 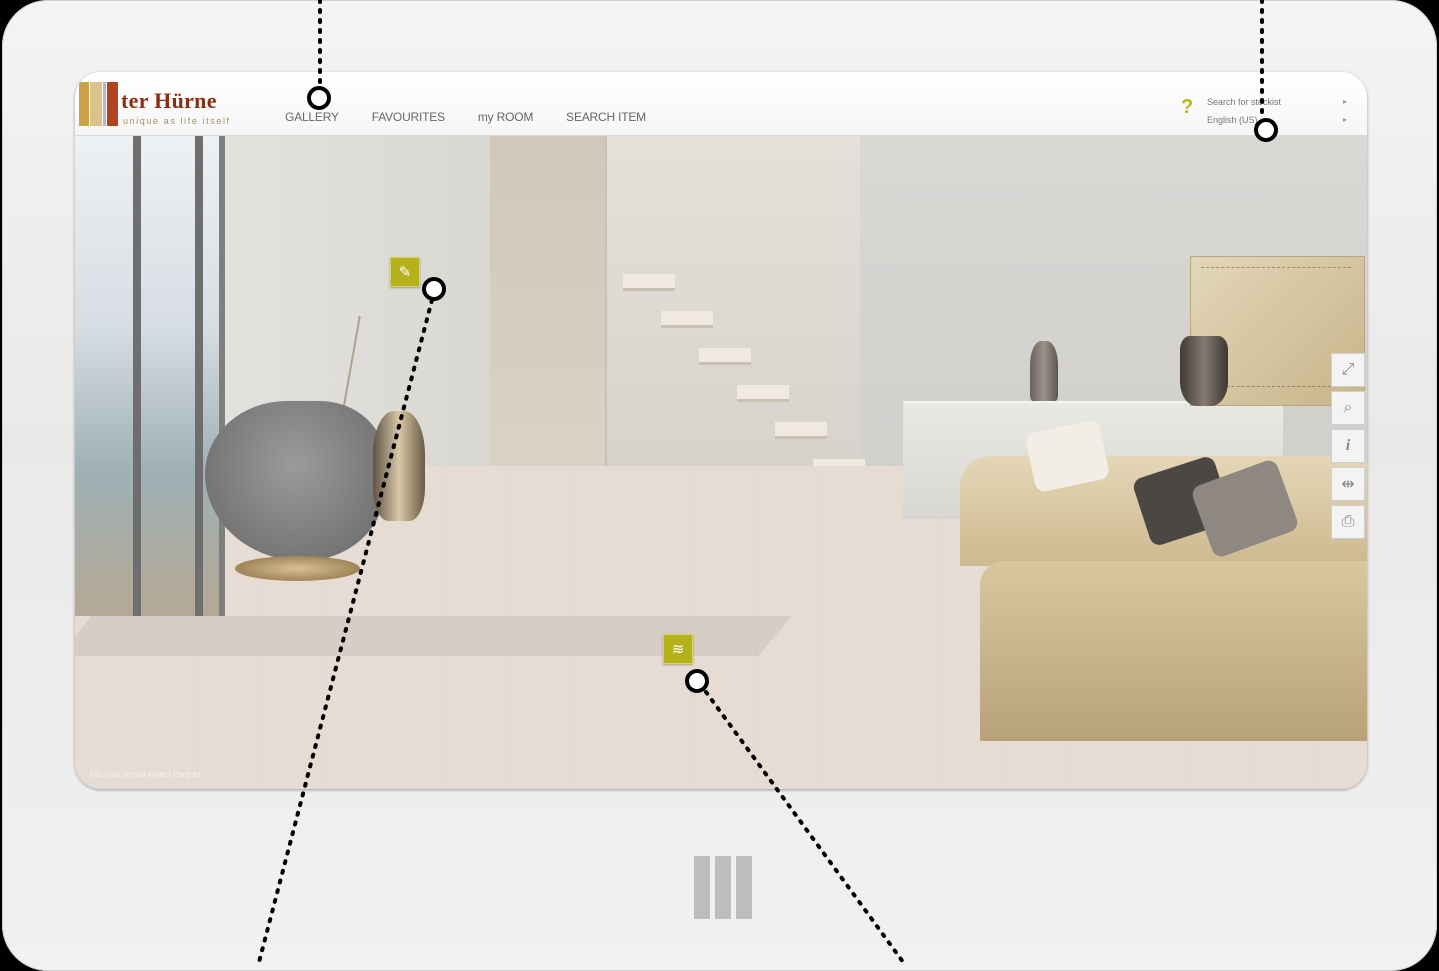 I want to click on nav-item-favourites: FAVOURITES, so click(x=408, y=117).